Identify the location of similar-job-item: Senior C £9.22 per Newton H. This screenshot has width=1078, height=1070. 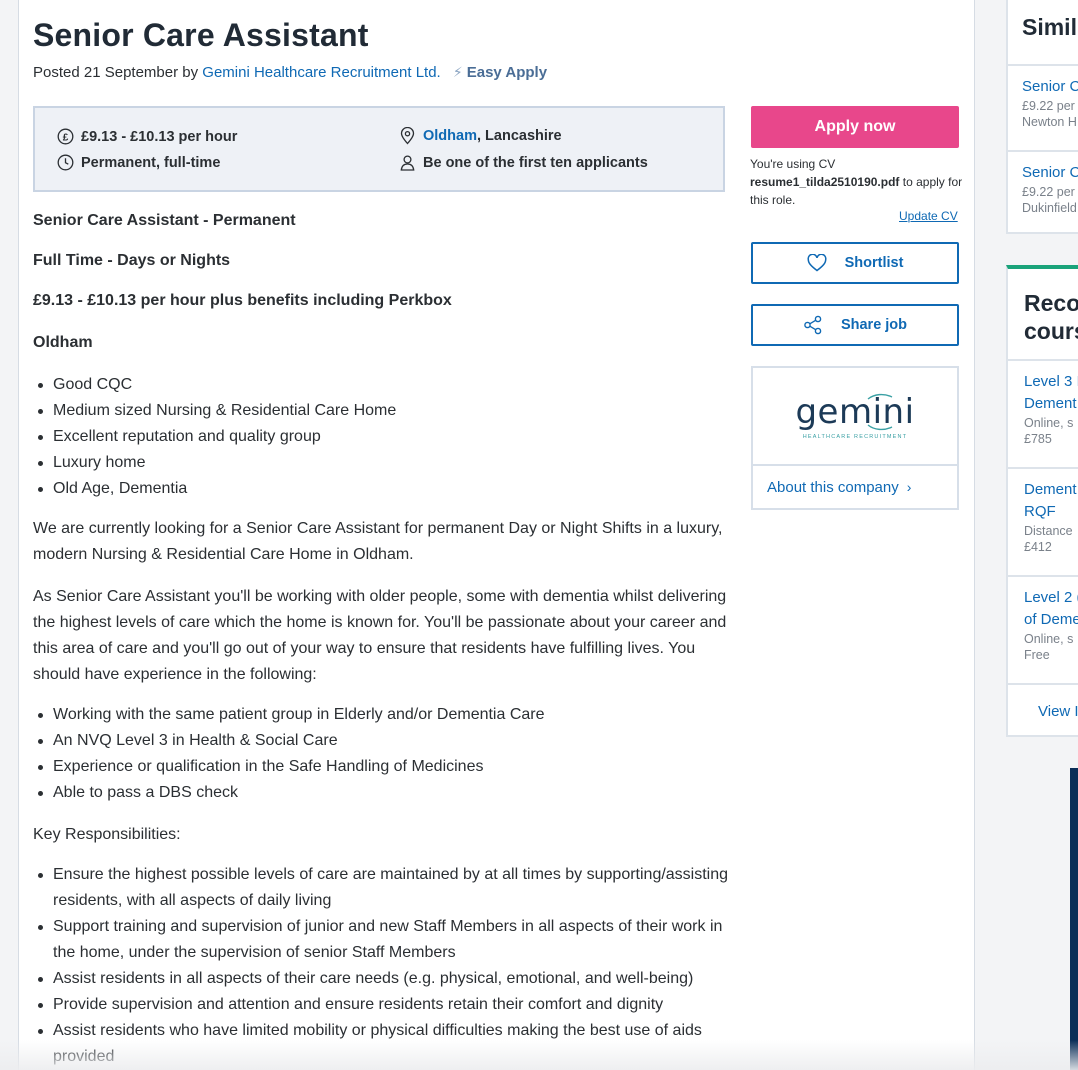
(1043, 107).